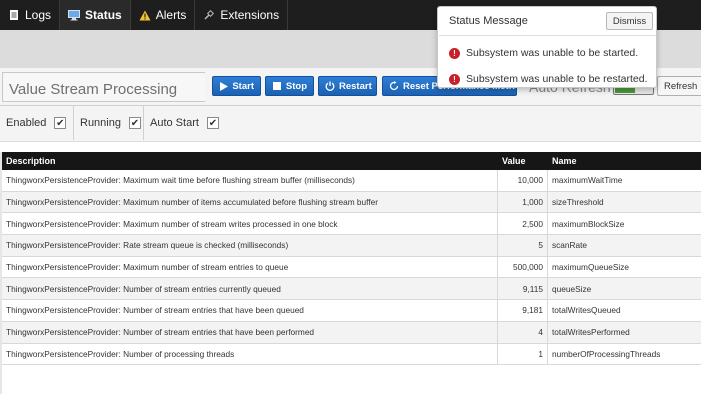  I want to click on auto-start-checkbox: ✔, so click(212, 123).